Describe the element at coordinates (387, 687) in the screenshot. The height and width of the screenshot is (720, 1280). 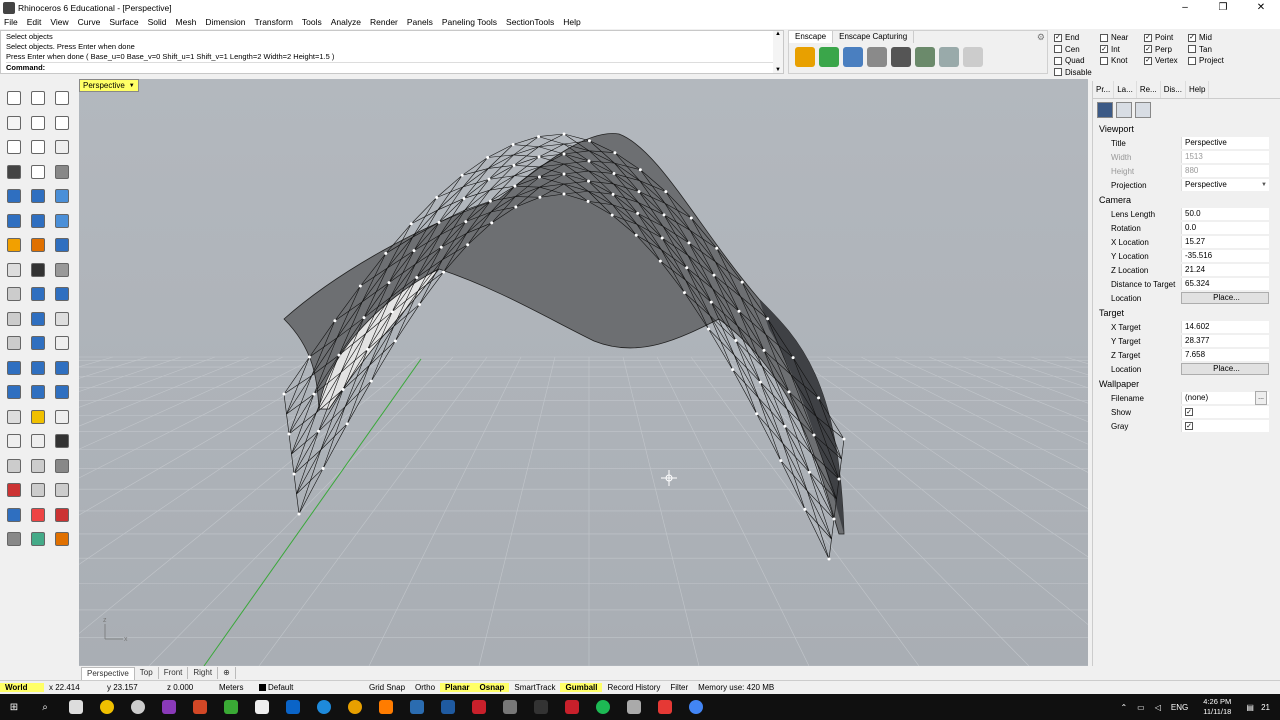
I see `grid-snap-toggle: Grid Snap` at that location.